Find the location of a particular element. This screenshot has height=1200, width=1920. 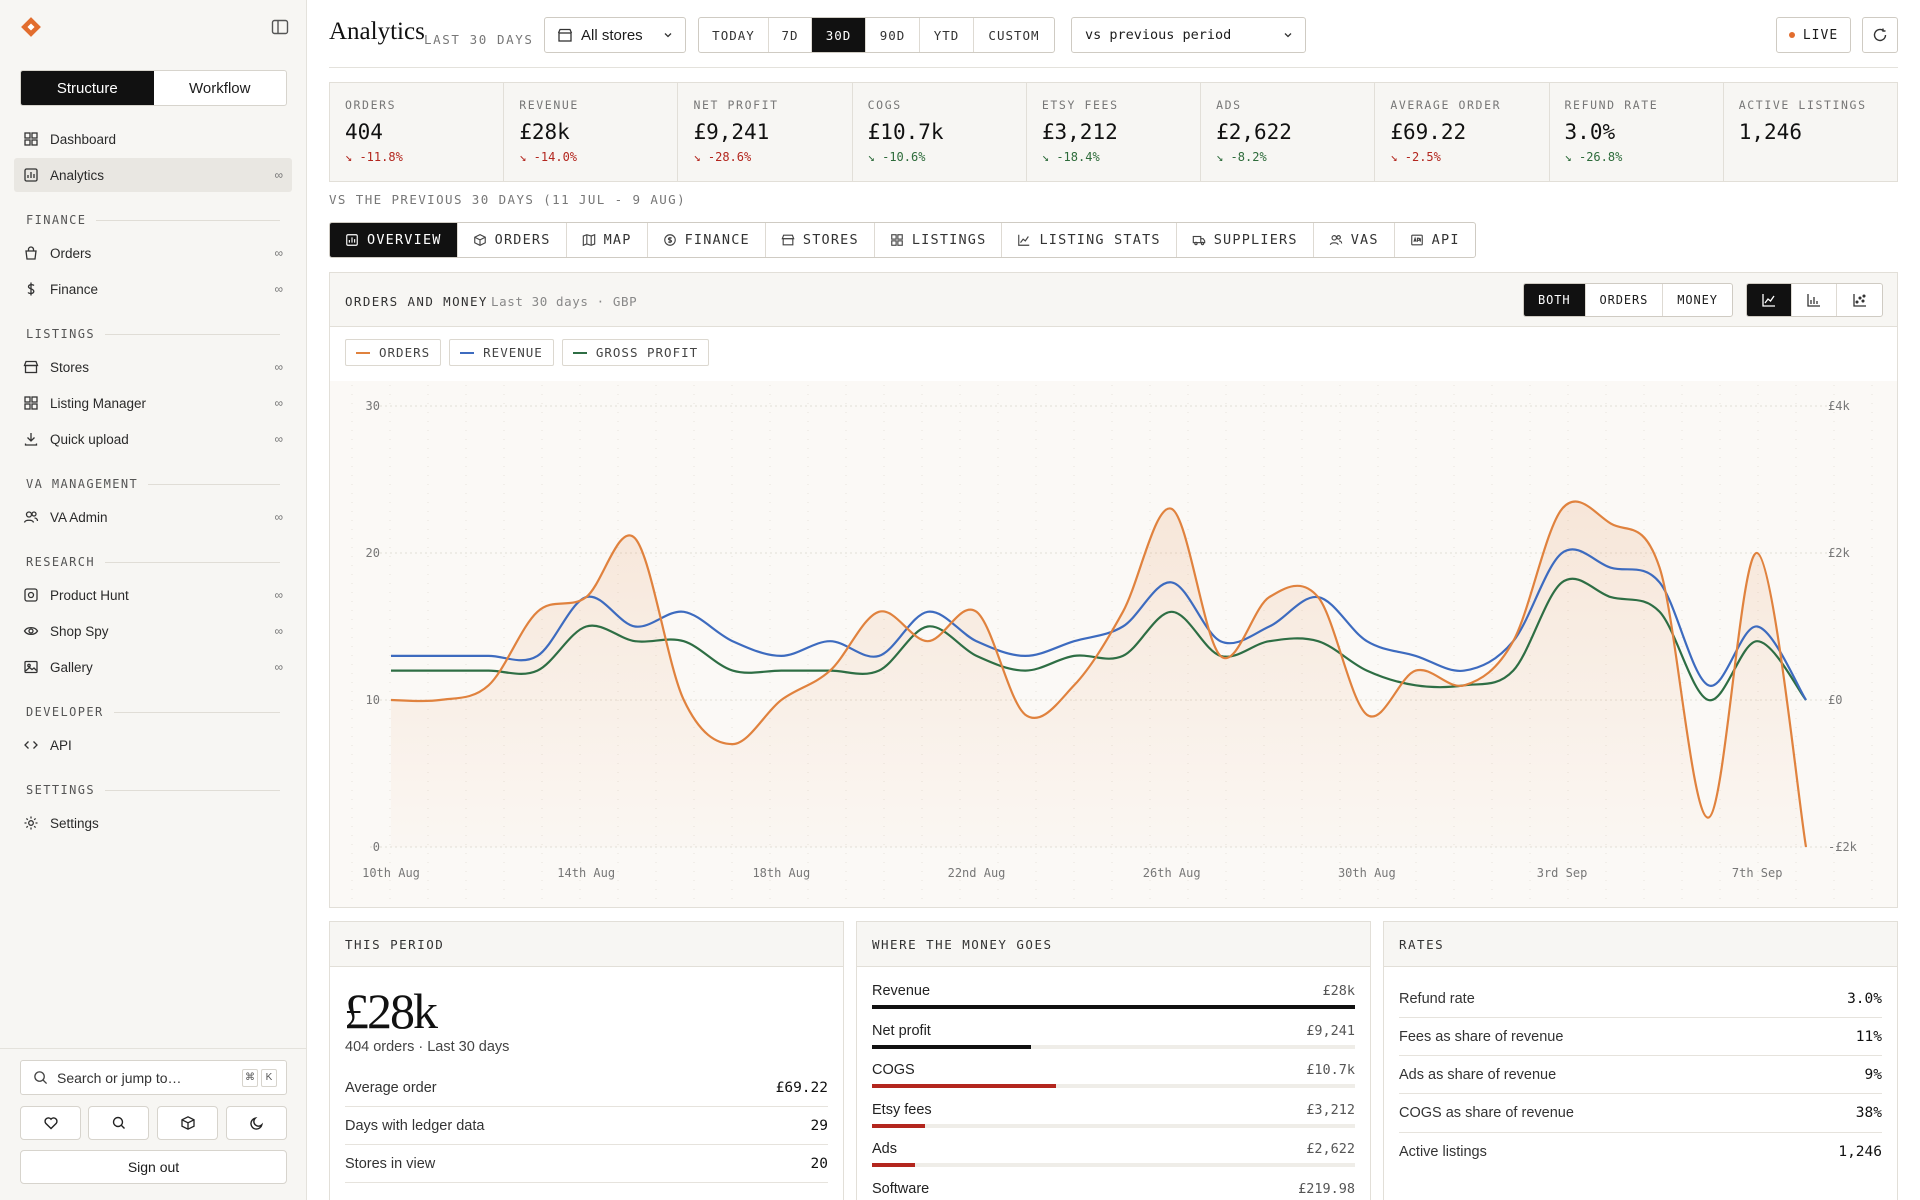

tab-listing-stats: LISTING STATS is located at coordinates (1089, 240).